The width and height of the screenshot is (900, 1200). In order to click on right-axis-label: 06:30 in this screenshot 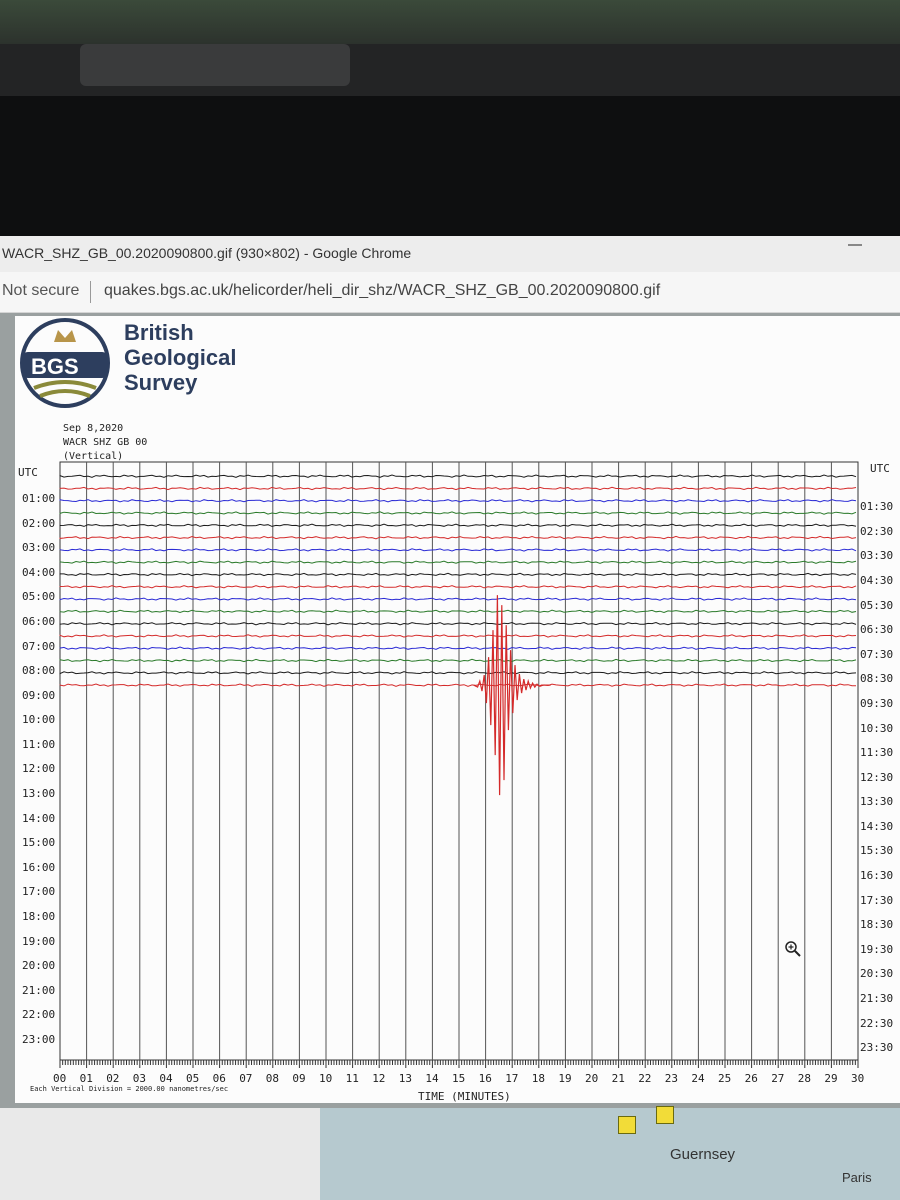, I will do `click(877, 630)`.